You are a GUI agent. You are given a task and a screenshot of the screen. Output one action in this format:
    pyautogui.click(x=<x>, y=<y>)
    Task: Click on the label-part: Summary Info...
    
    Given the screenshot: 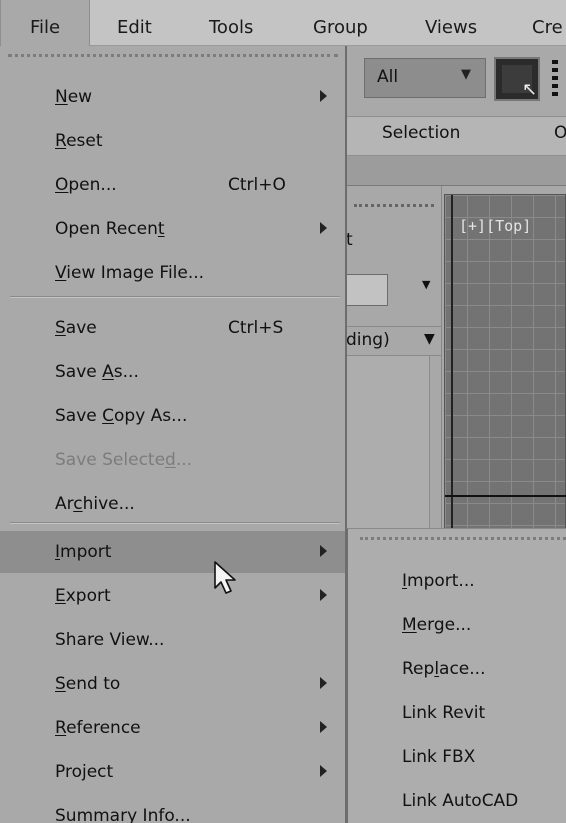 What is the action you would take?
    pyautogui.click(x=123, y=814)
    